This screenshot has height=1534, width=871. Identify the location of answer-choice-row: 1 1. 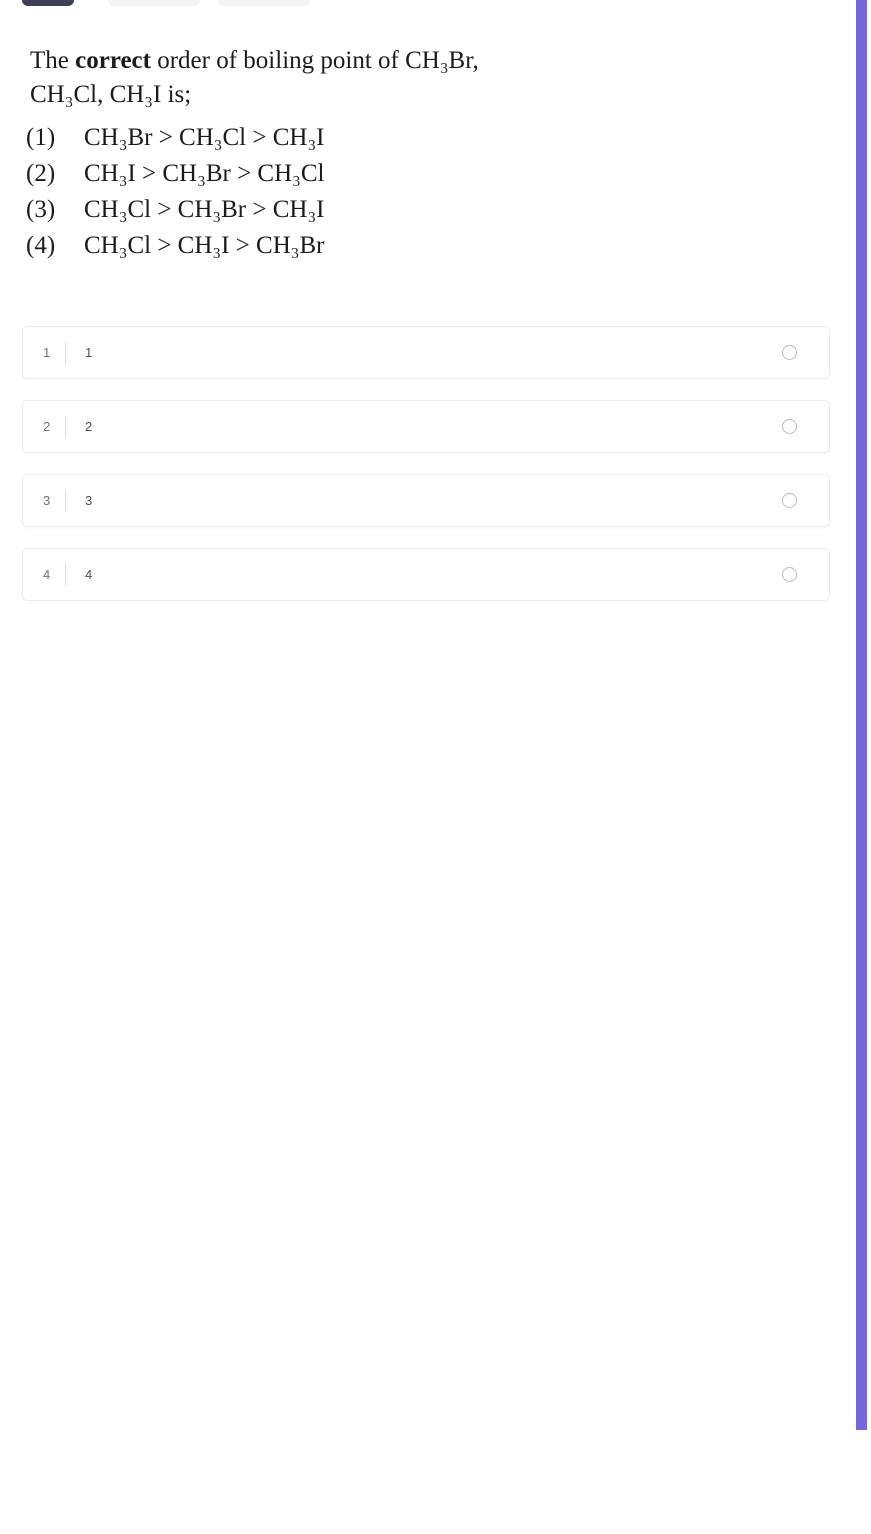
(426, 352).